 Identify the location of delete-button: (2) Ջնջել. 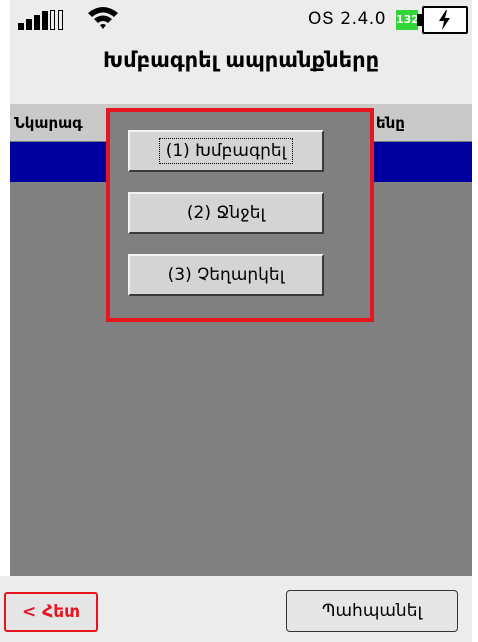
(226, 213).